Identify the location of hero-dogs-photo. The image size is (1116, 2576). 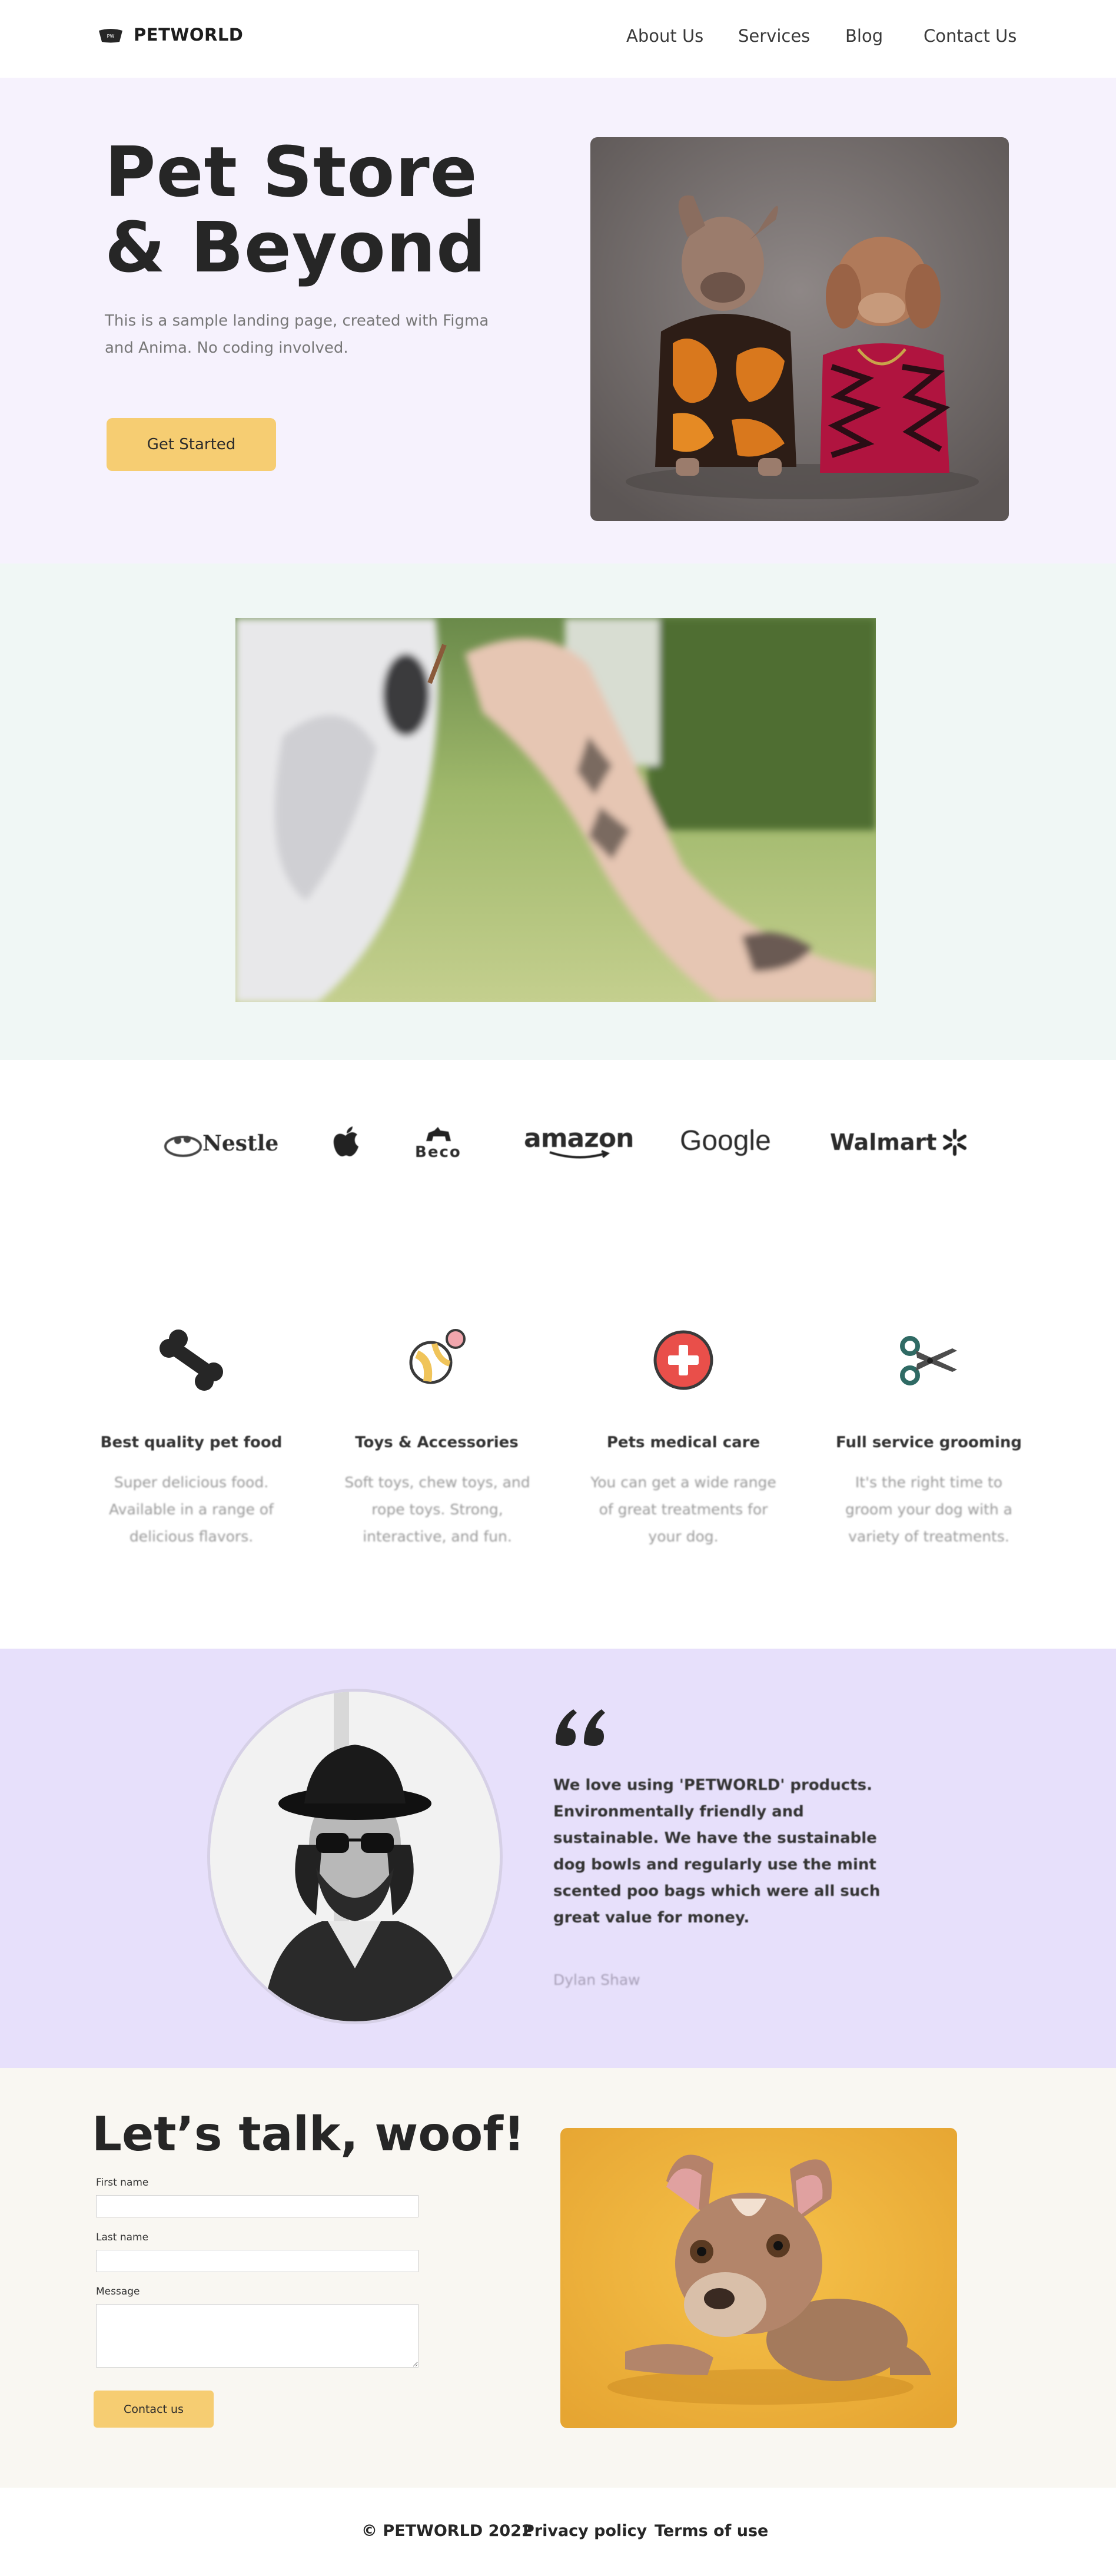
(799, 329).